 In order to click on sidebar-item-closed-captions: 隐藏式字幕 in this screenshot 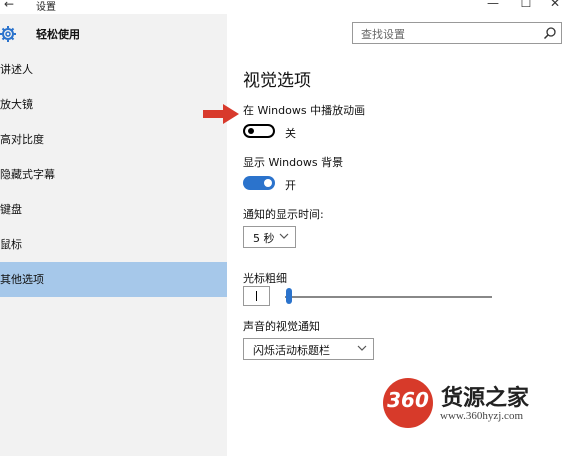, I will do `click(113, 174)`.